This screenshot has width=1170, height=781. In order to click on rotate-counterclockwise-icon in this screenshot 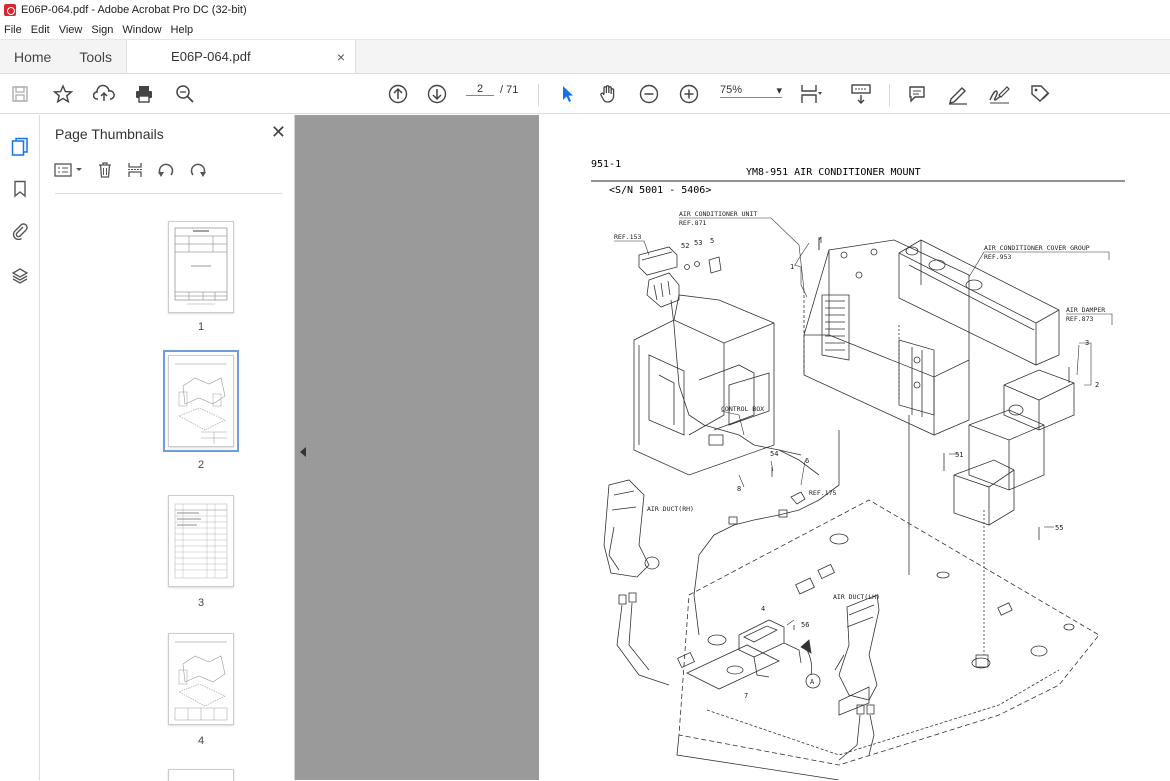, I will do `click(166, 172)`.